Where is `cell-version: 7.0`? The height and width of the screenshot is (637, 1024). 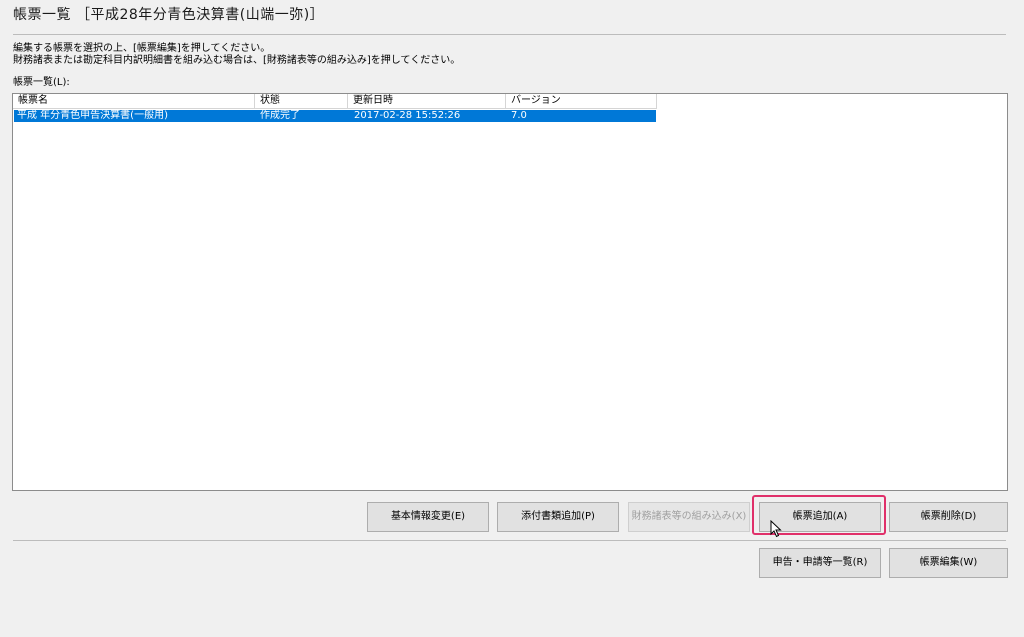
cell-version: 7.0 is located at coordinates (519, 115).